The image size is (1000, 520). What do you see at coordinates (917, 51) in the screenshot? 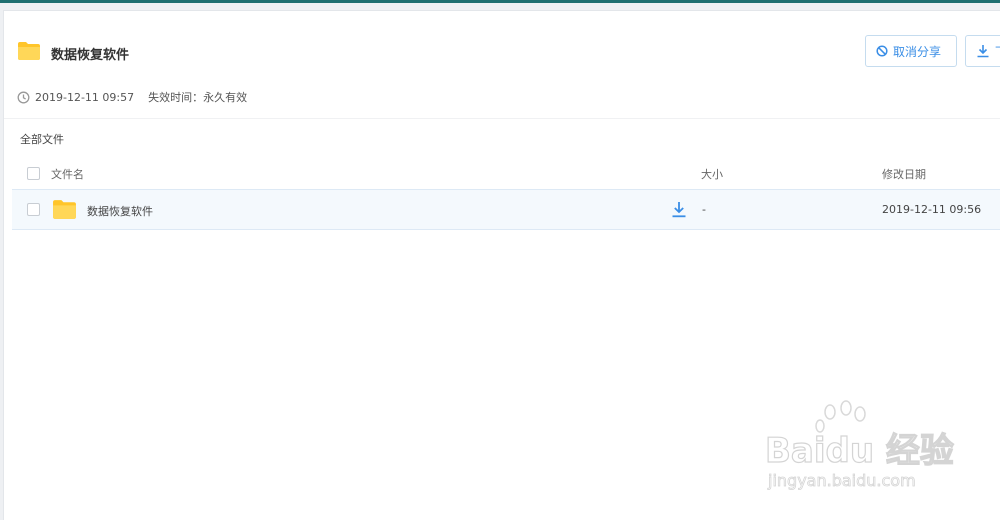
I see `cancel-share-label: 取消分享` at bounding box center [917, 51].